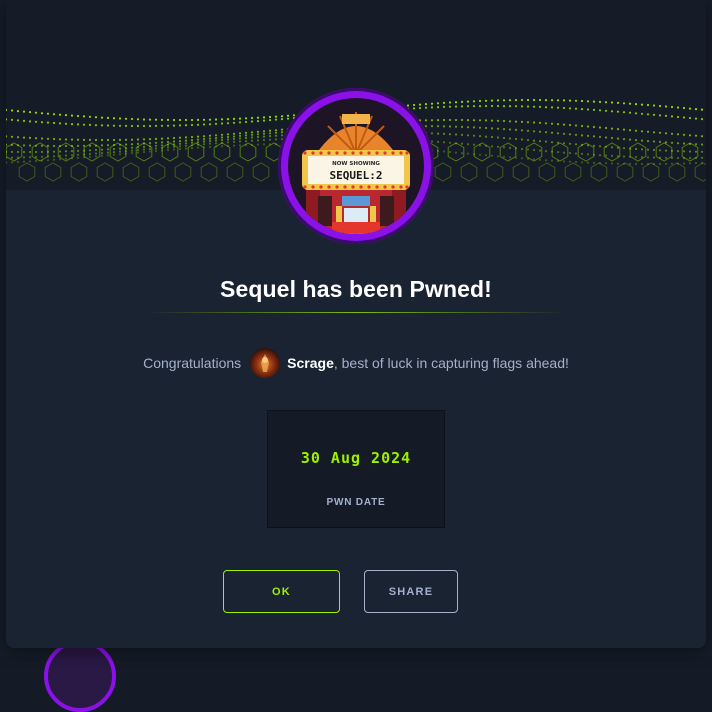 This screenshot has width=712, height=712. What do you see at coordinates (356, 469) in the screenshot?
I see `pwn-date-card: 30 Aug 2024 PWN DATE` at bounding box center [356, 469].